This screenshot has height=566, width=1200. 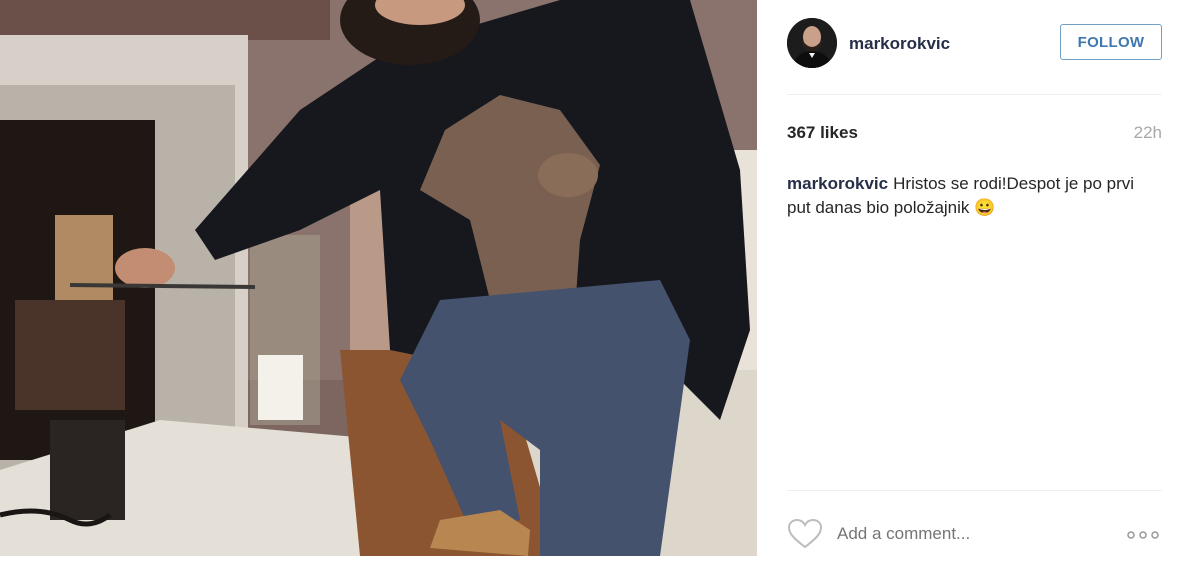 What do you see at coordinates (805, 534) in the screenshot?
I see `heart-icon` at bounding box center [805, 534].